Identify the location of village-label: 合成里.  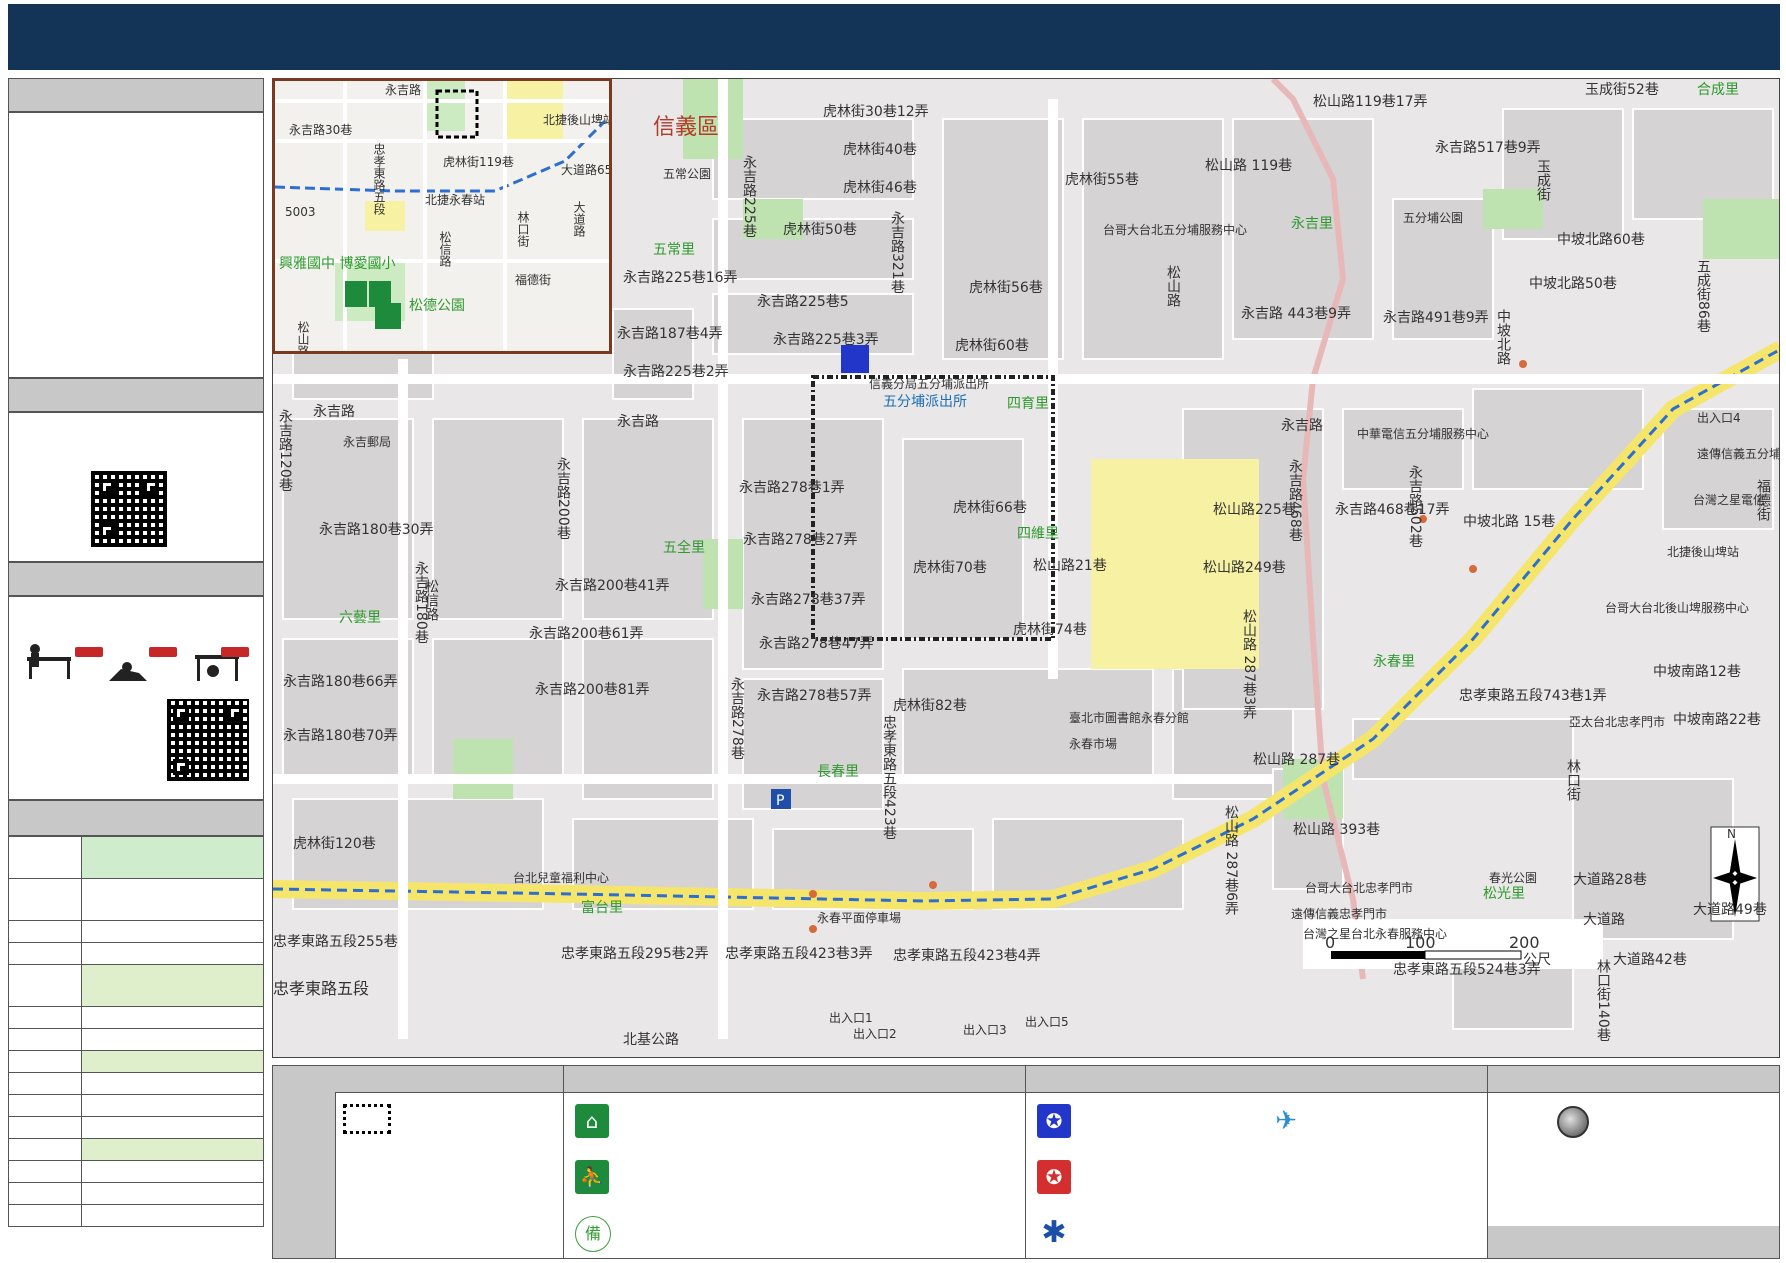
(1718, 90).